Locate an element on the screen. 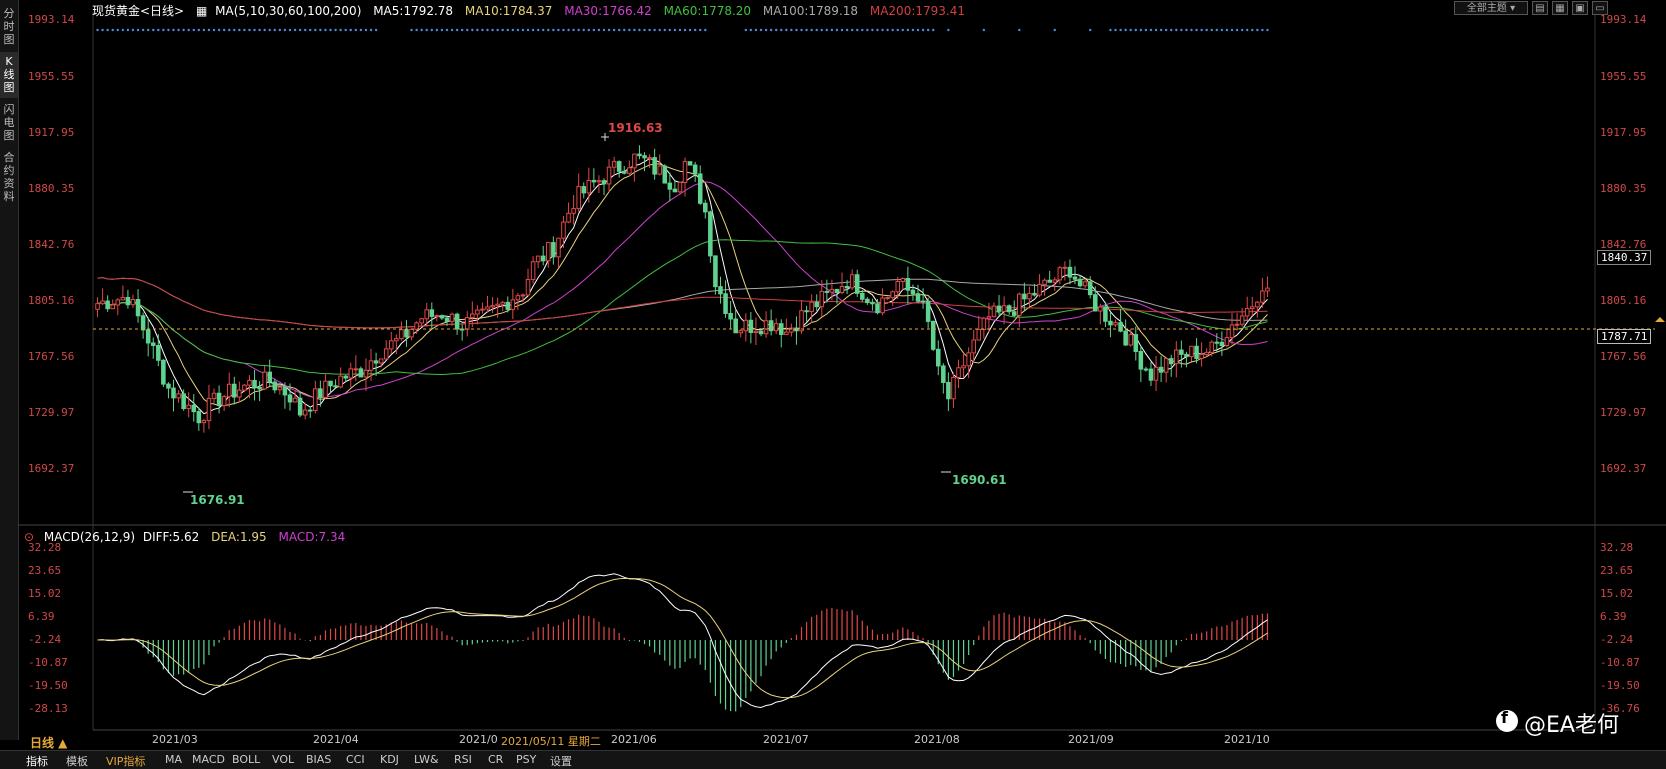  current-price-tag: 1787.71 is located at coordinates (1624, 336).